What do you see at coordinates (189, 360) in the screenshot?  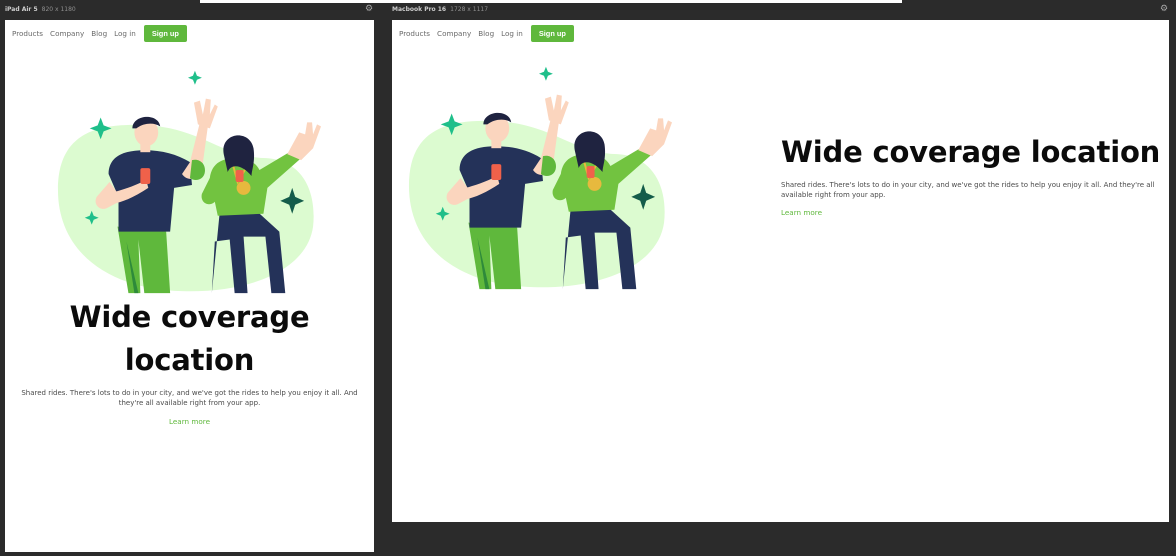 I see `hero-title-line2: location` at bounding box center [189, 360].